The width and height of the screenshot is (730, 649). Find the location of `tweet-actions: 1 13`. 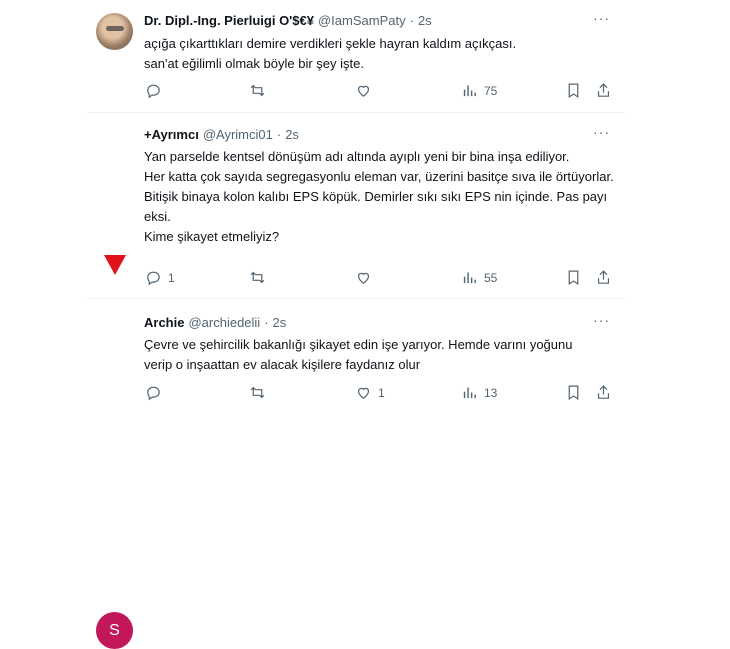

tweet-actions: 1 13 is located at coordinates (373, 394).